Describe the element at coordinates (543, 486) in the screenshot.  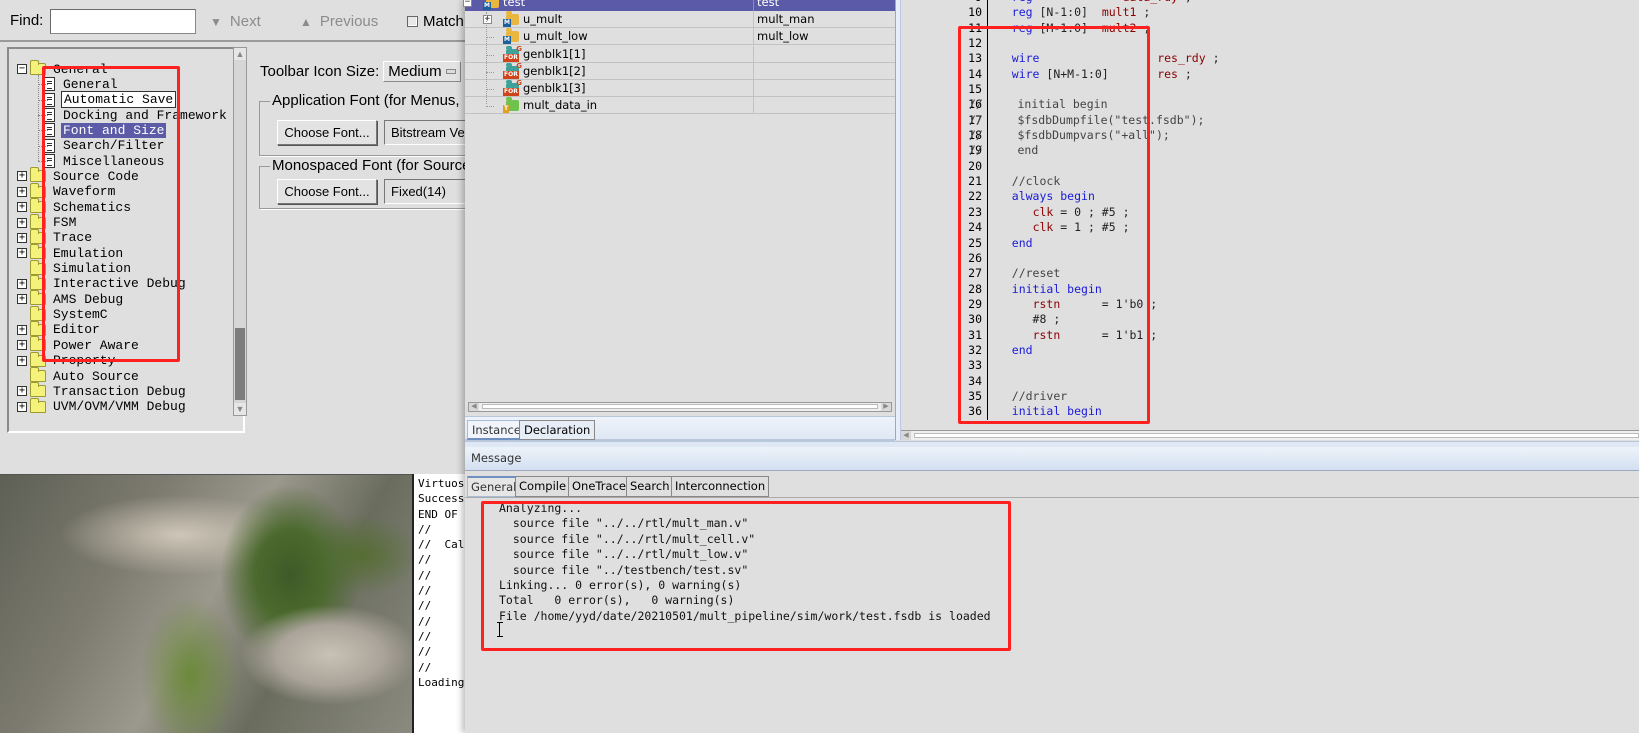
I see `tab-compile: Compile` at that location.